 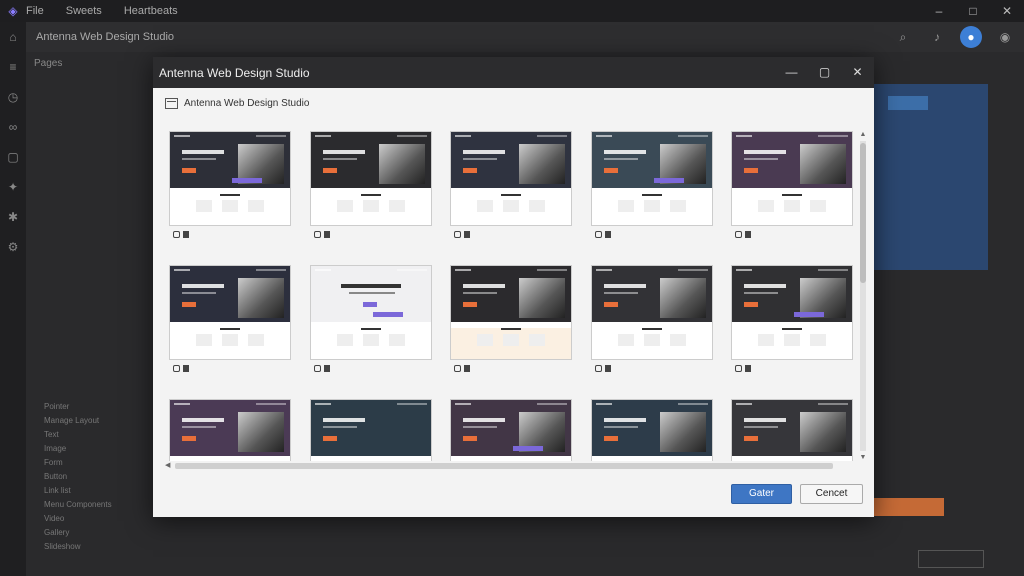 What do you see at coordinates (13, 127) in the screenshot?
I see `link-icon: ∞` at bounding box center [13, 127].